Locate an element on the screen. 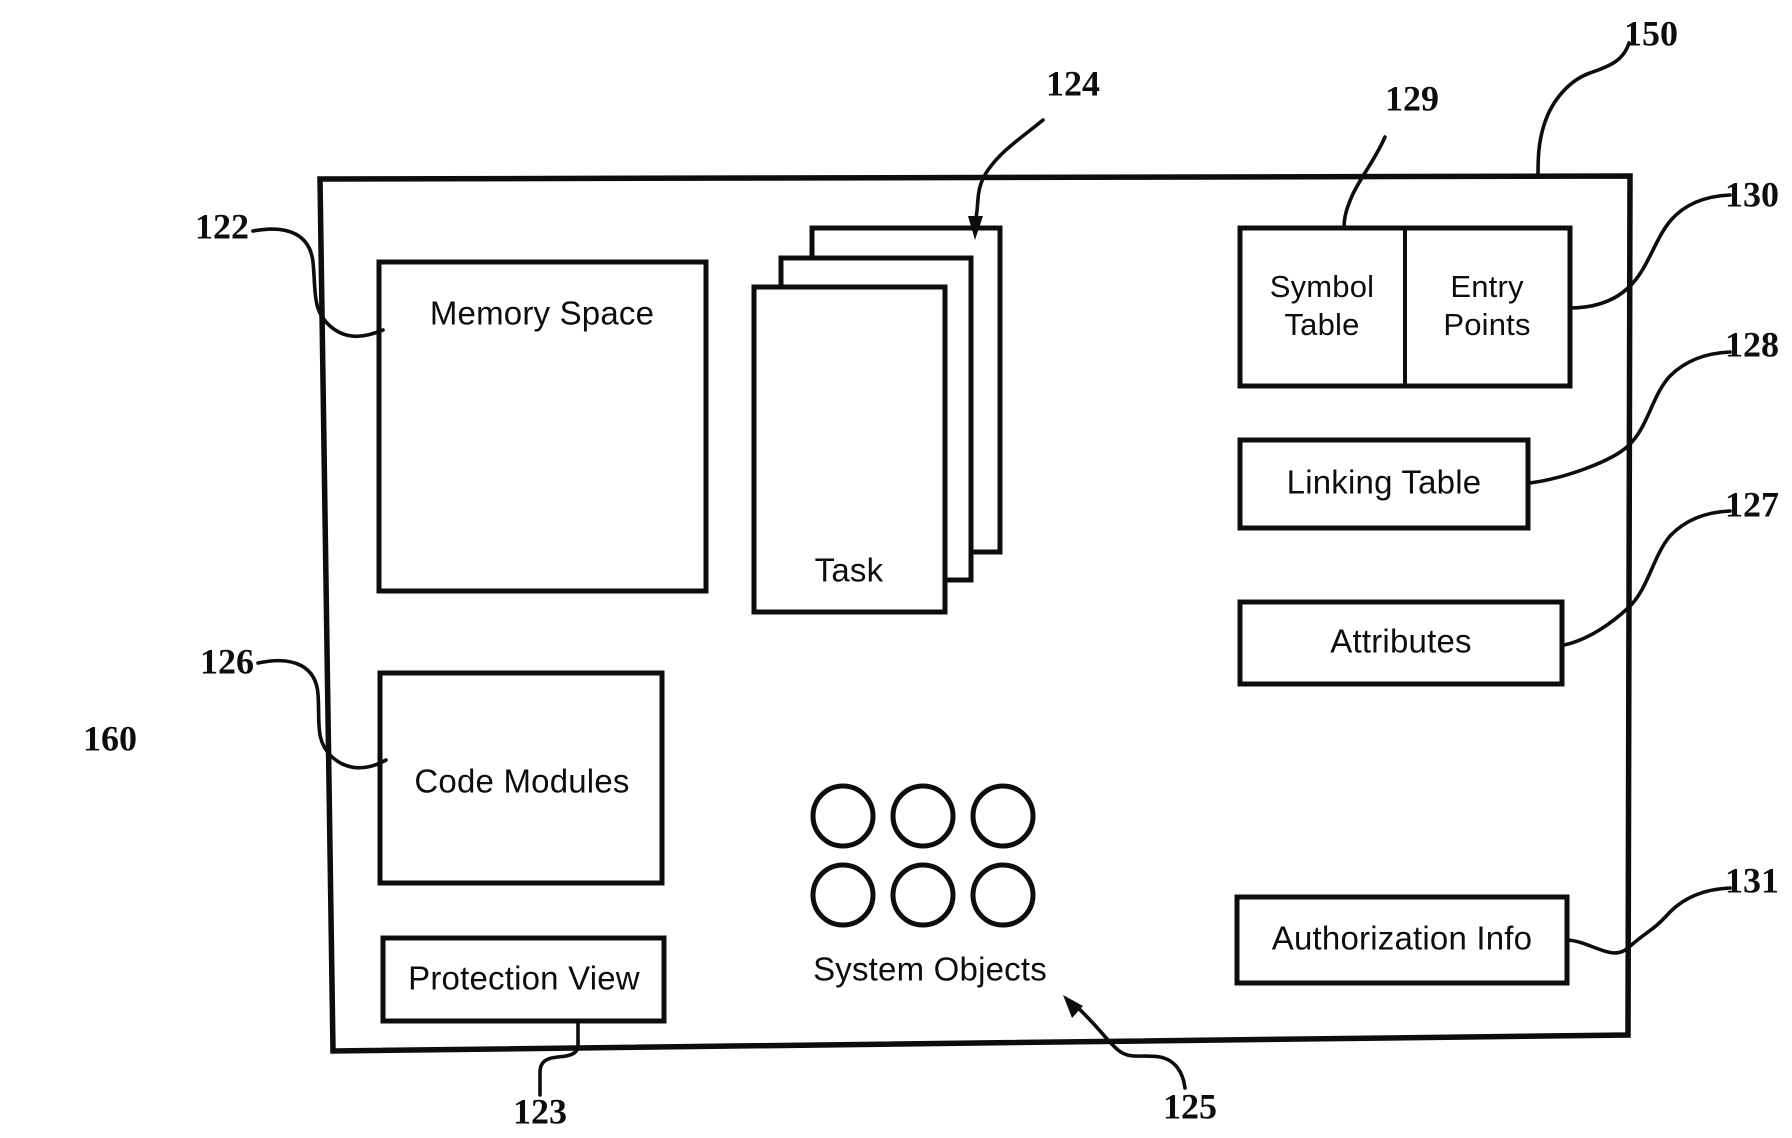 This screenshot has height=1138, width=1792. authorization-info-block: Authorization Info is located at coordinates (1402, 940).